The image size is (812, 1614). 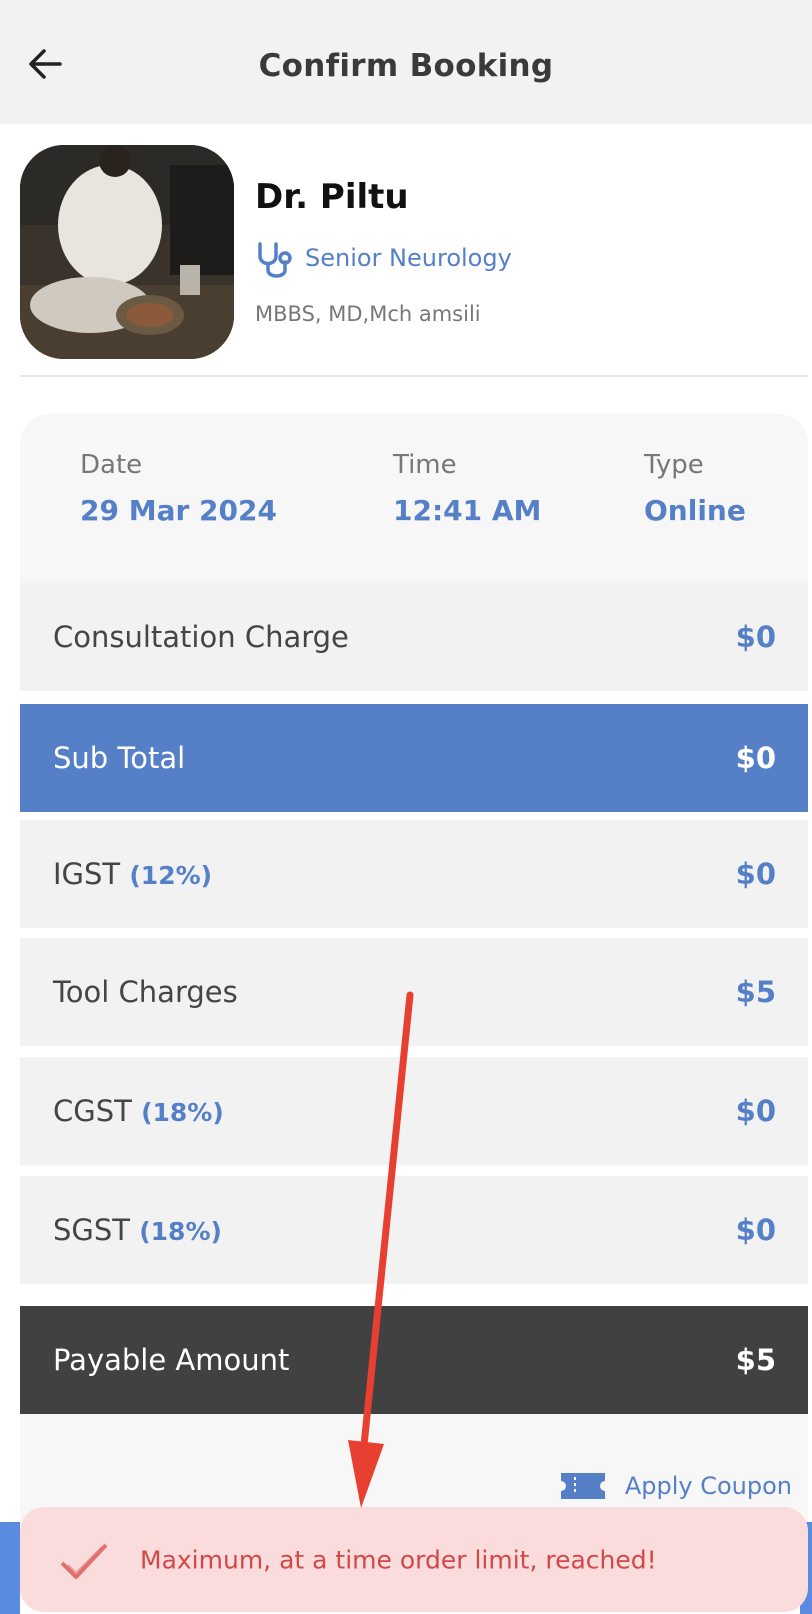 What do you see at coordinates (755, 1230) in the screenshot?
I see `sgst-amount: $0` at bounding box center [755, 1230].